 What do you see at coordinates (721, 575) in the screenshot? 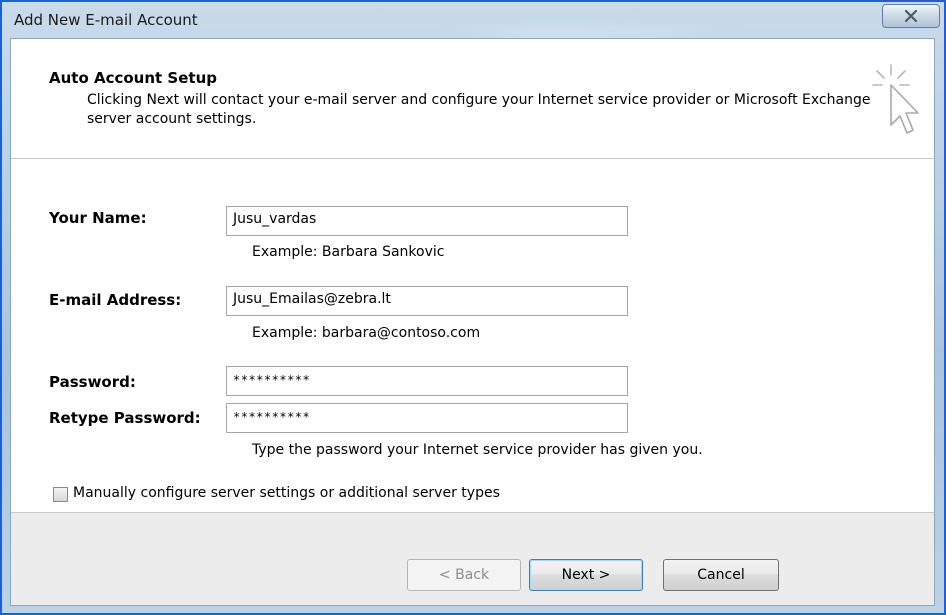
I see `cancel-button: Cancel` at bounding box center [721, 575].